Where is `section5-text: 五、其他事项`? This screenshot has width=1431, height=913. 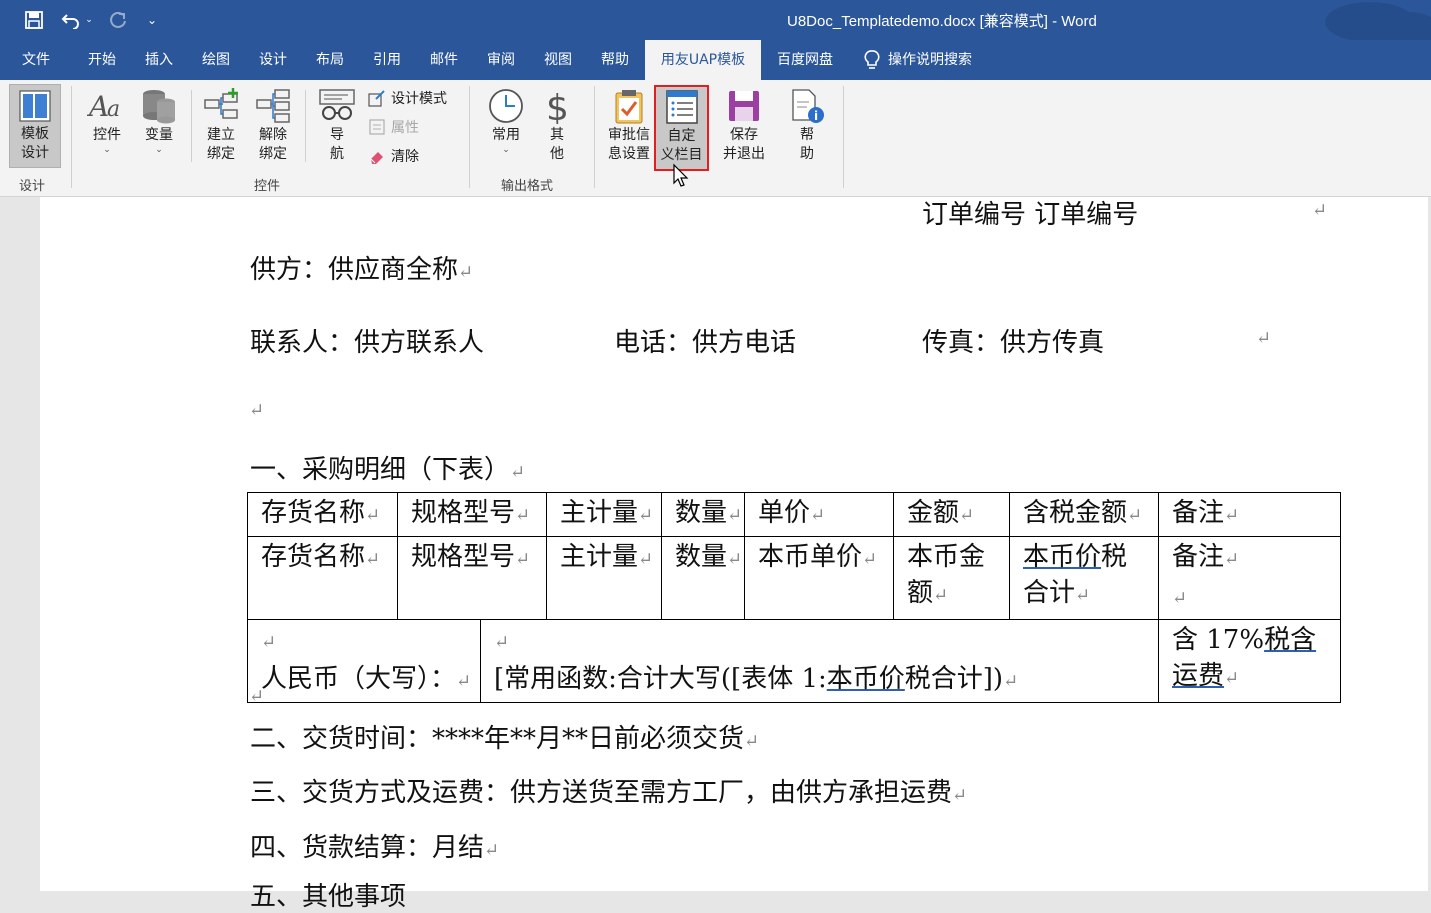 section5-text: 五、其他事项 is located at coordinates (328, 897).